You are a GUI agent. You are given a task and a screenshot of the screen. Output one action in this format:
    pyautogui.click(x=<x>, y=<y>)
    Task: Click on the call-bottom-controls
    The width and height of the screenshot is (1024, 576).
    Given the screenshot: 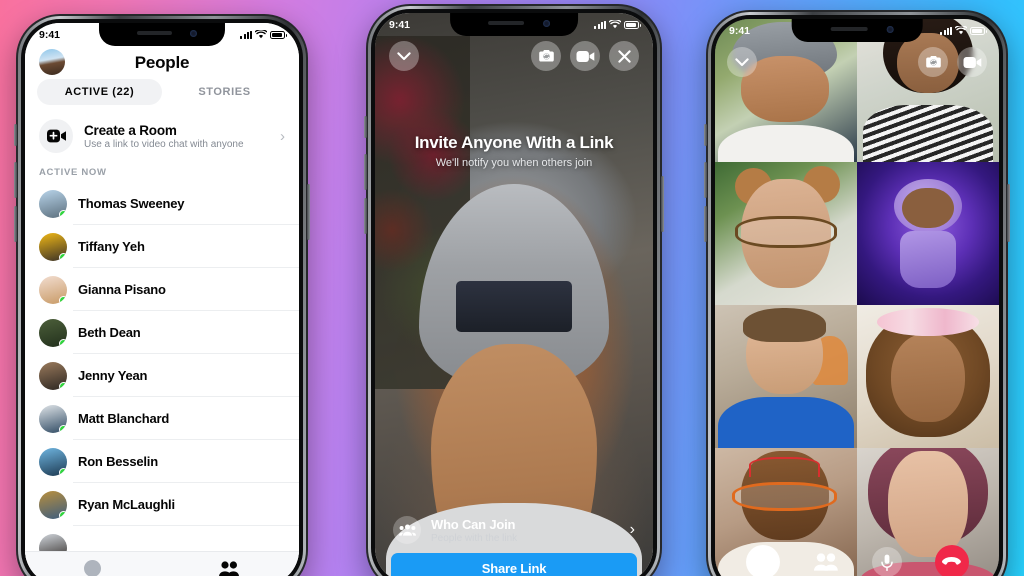 What is the action you would take?
    pyautogui.click(x=857, y=560)
    